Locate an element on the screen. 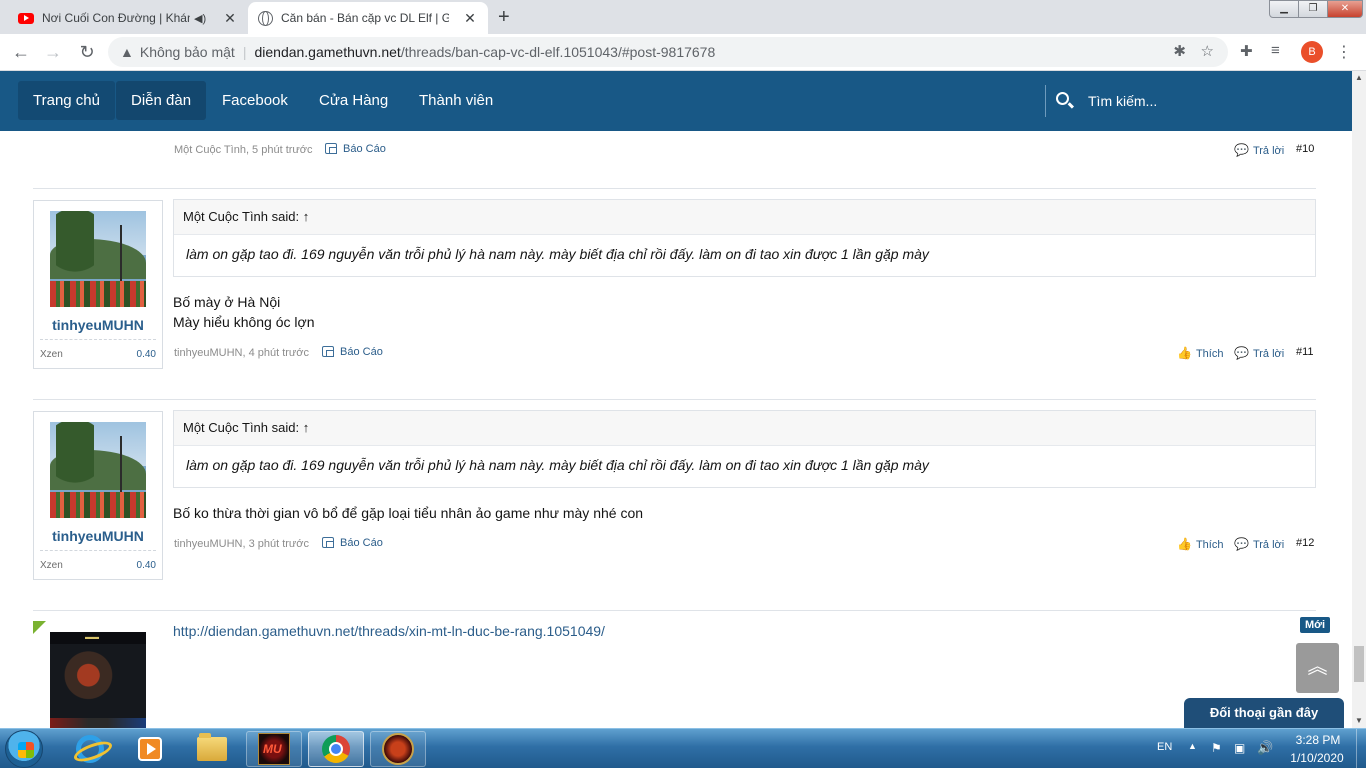 Image resolution: width=1366 pixels, height=768 pixels. scroll-down-arrow-icon: ▼ is located at coordinates (1359, 721).